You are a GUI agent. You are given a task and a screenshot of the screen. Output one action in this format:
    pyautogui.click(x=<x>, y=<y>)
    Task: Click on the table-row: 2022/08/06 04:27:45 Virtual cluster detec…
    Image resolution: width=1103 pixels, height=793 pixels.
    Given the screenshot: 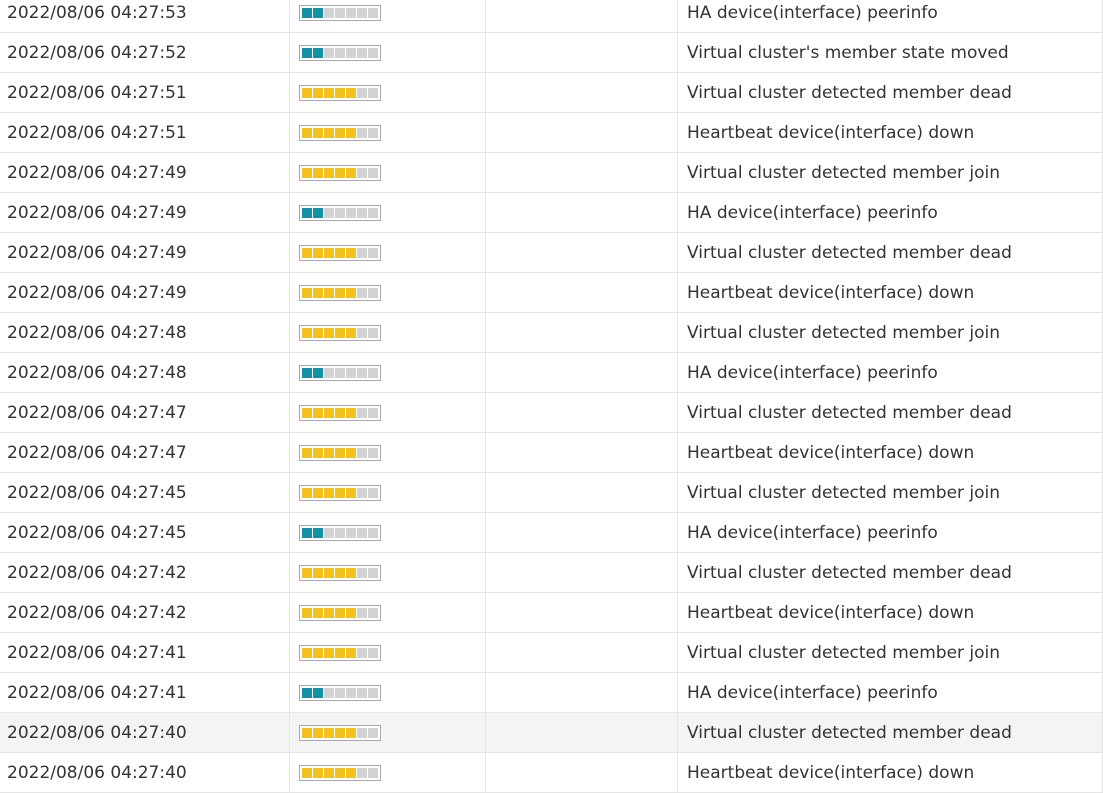 What is the action you would take?
    pyautogui.click(x=551, y=493)
    